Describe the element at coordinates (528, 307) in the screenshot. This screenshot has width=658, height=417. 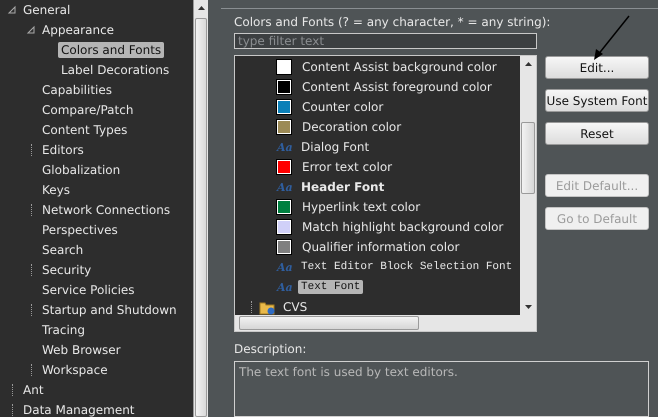
I see `down-arrow-icon` at that location.